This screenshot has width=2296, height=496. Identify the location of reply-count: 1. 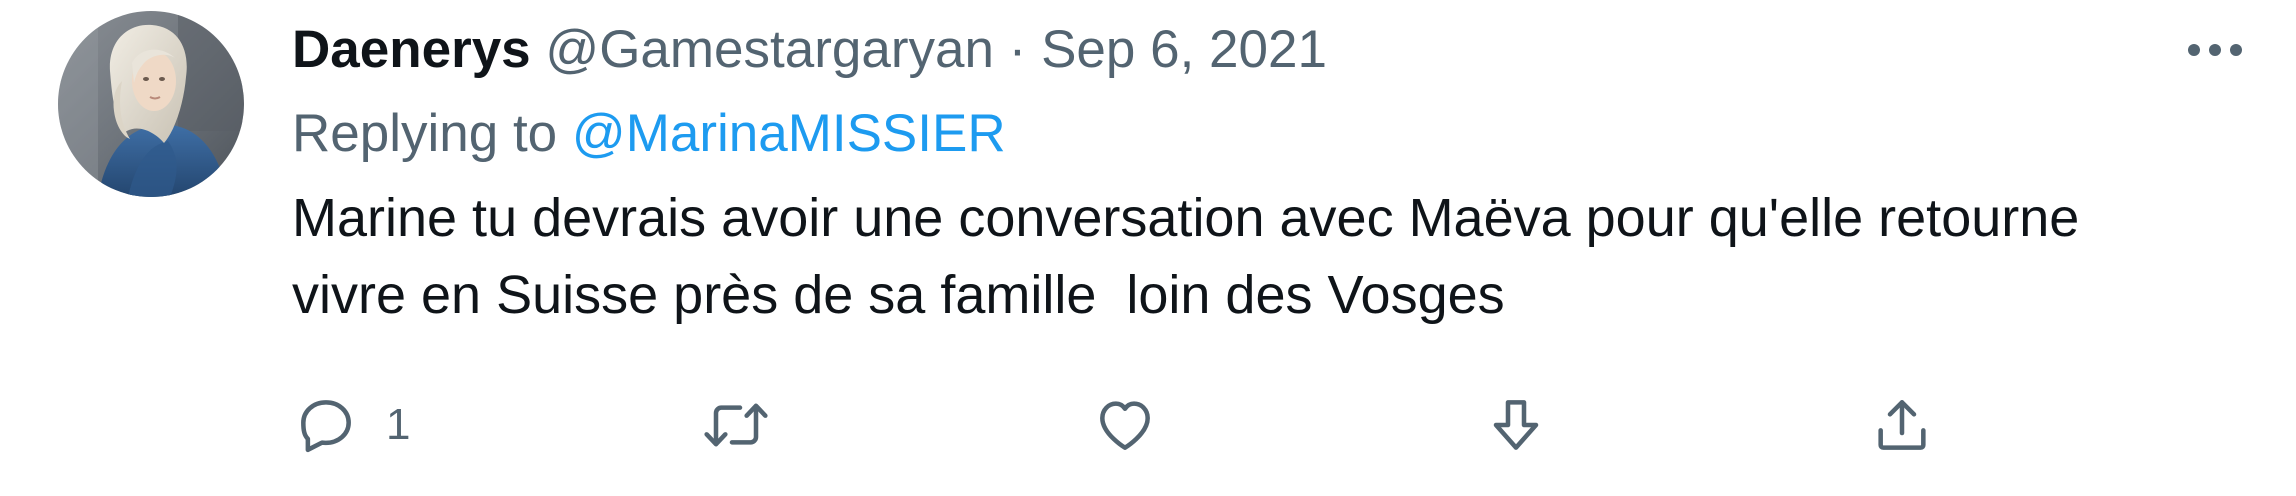
(398, 424).